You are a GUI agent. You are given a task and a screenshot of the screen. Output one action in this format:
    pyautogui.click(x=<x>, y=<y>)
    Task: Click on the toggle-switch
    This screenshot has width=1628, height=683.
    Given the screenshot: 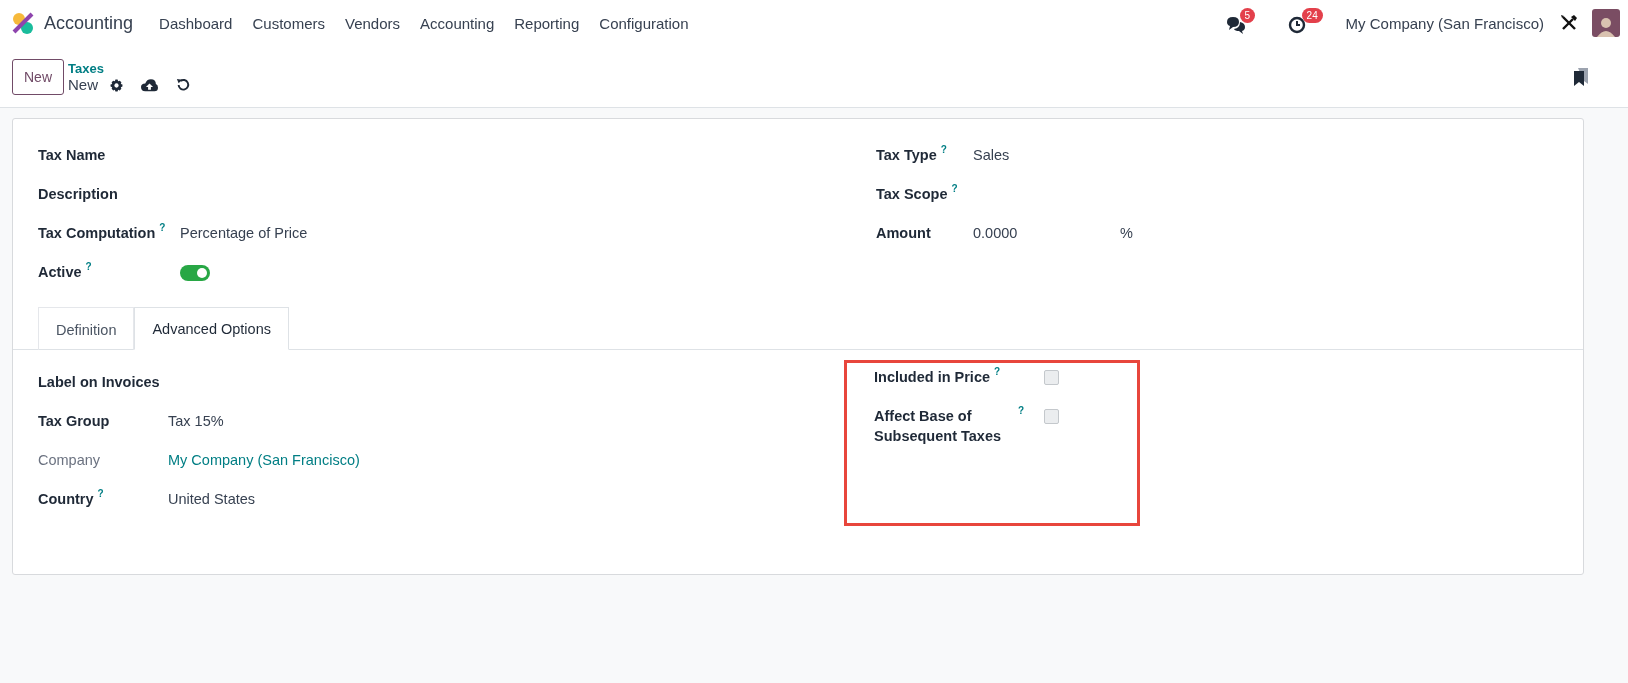 What is the action you would take?
    pyautogui.click(x=195, y=272)
    